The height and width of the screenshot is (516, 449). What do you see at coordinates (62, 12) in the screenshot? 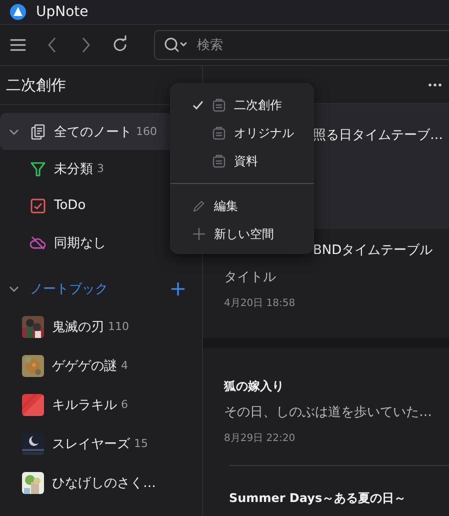
I see `app-title: UpNote` at bounding box center [62, 12].